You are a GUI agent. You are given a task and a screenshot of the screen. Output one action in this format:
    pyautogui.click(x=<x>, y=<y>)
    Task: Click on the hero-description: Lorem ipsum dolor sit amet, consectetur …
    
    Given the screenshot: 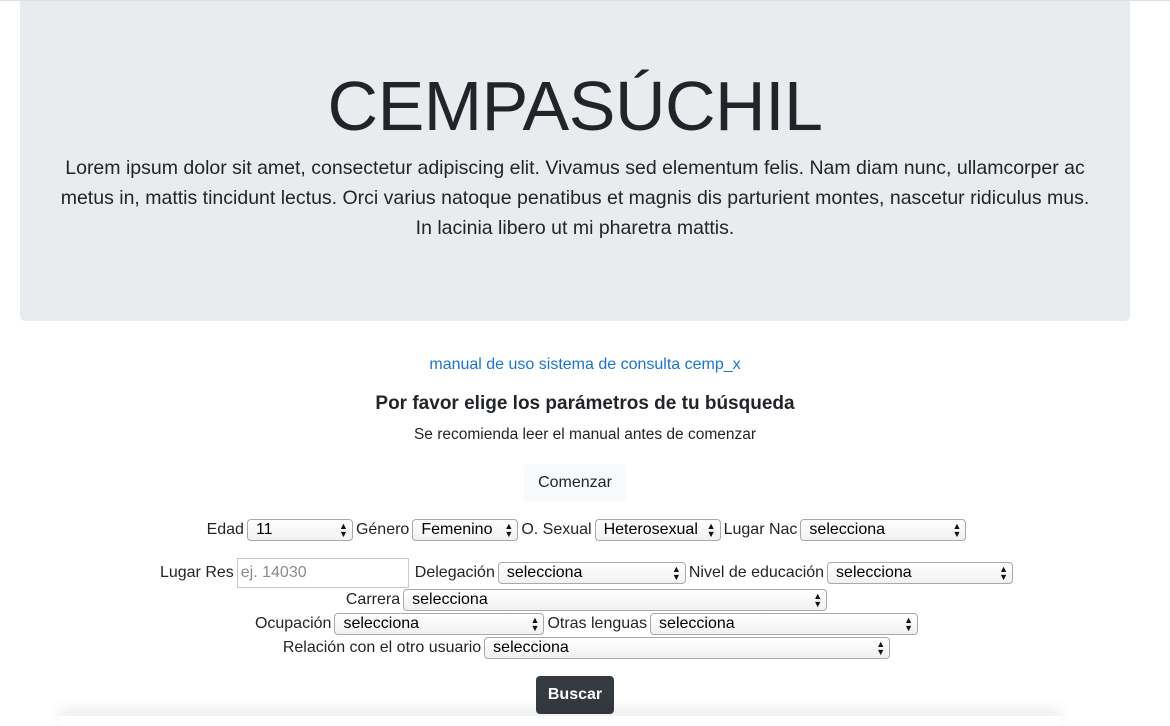 What is the action you would take?
    pyautogui.click(x=575, y=198)
    